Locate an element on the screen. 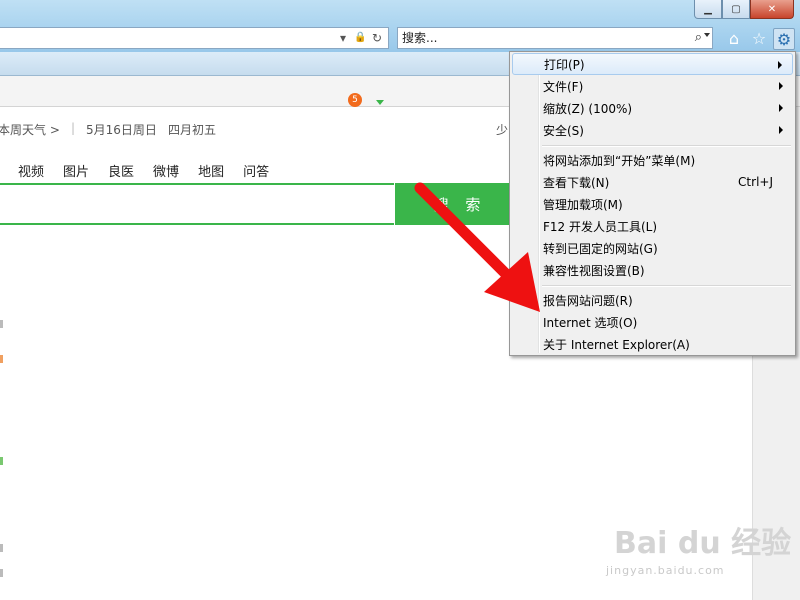  lunar-date: 四月初五 is located at coordinates (192, 130).